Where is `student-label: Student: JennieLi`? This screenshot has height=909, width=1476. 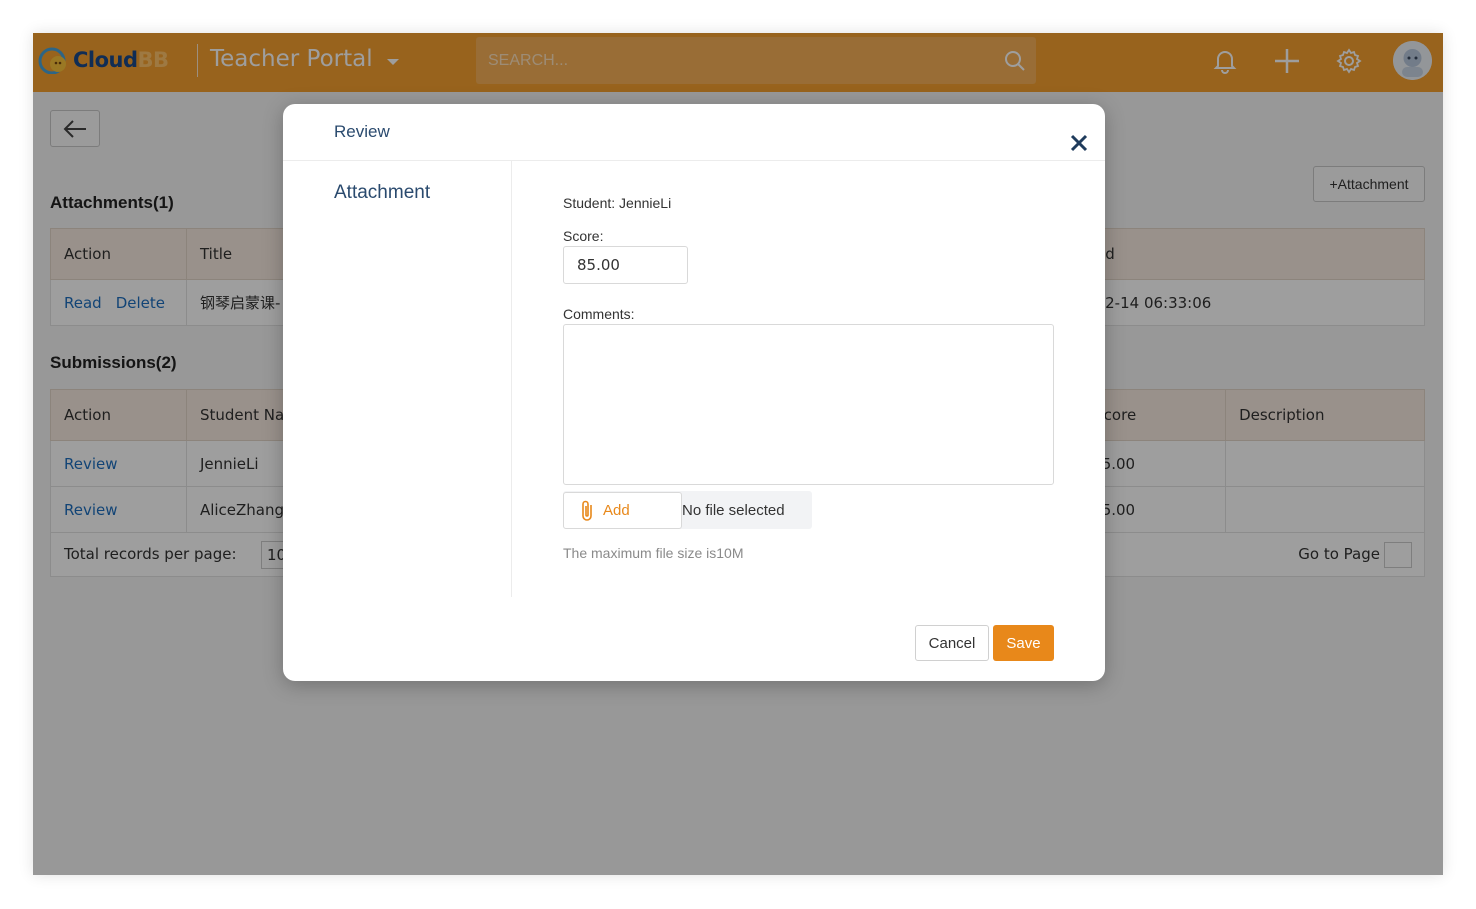
student-label: Student: JennieLi is located at coordinates (617, 203).